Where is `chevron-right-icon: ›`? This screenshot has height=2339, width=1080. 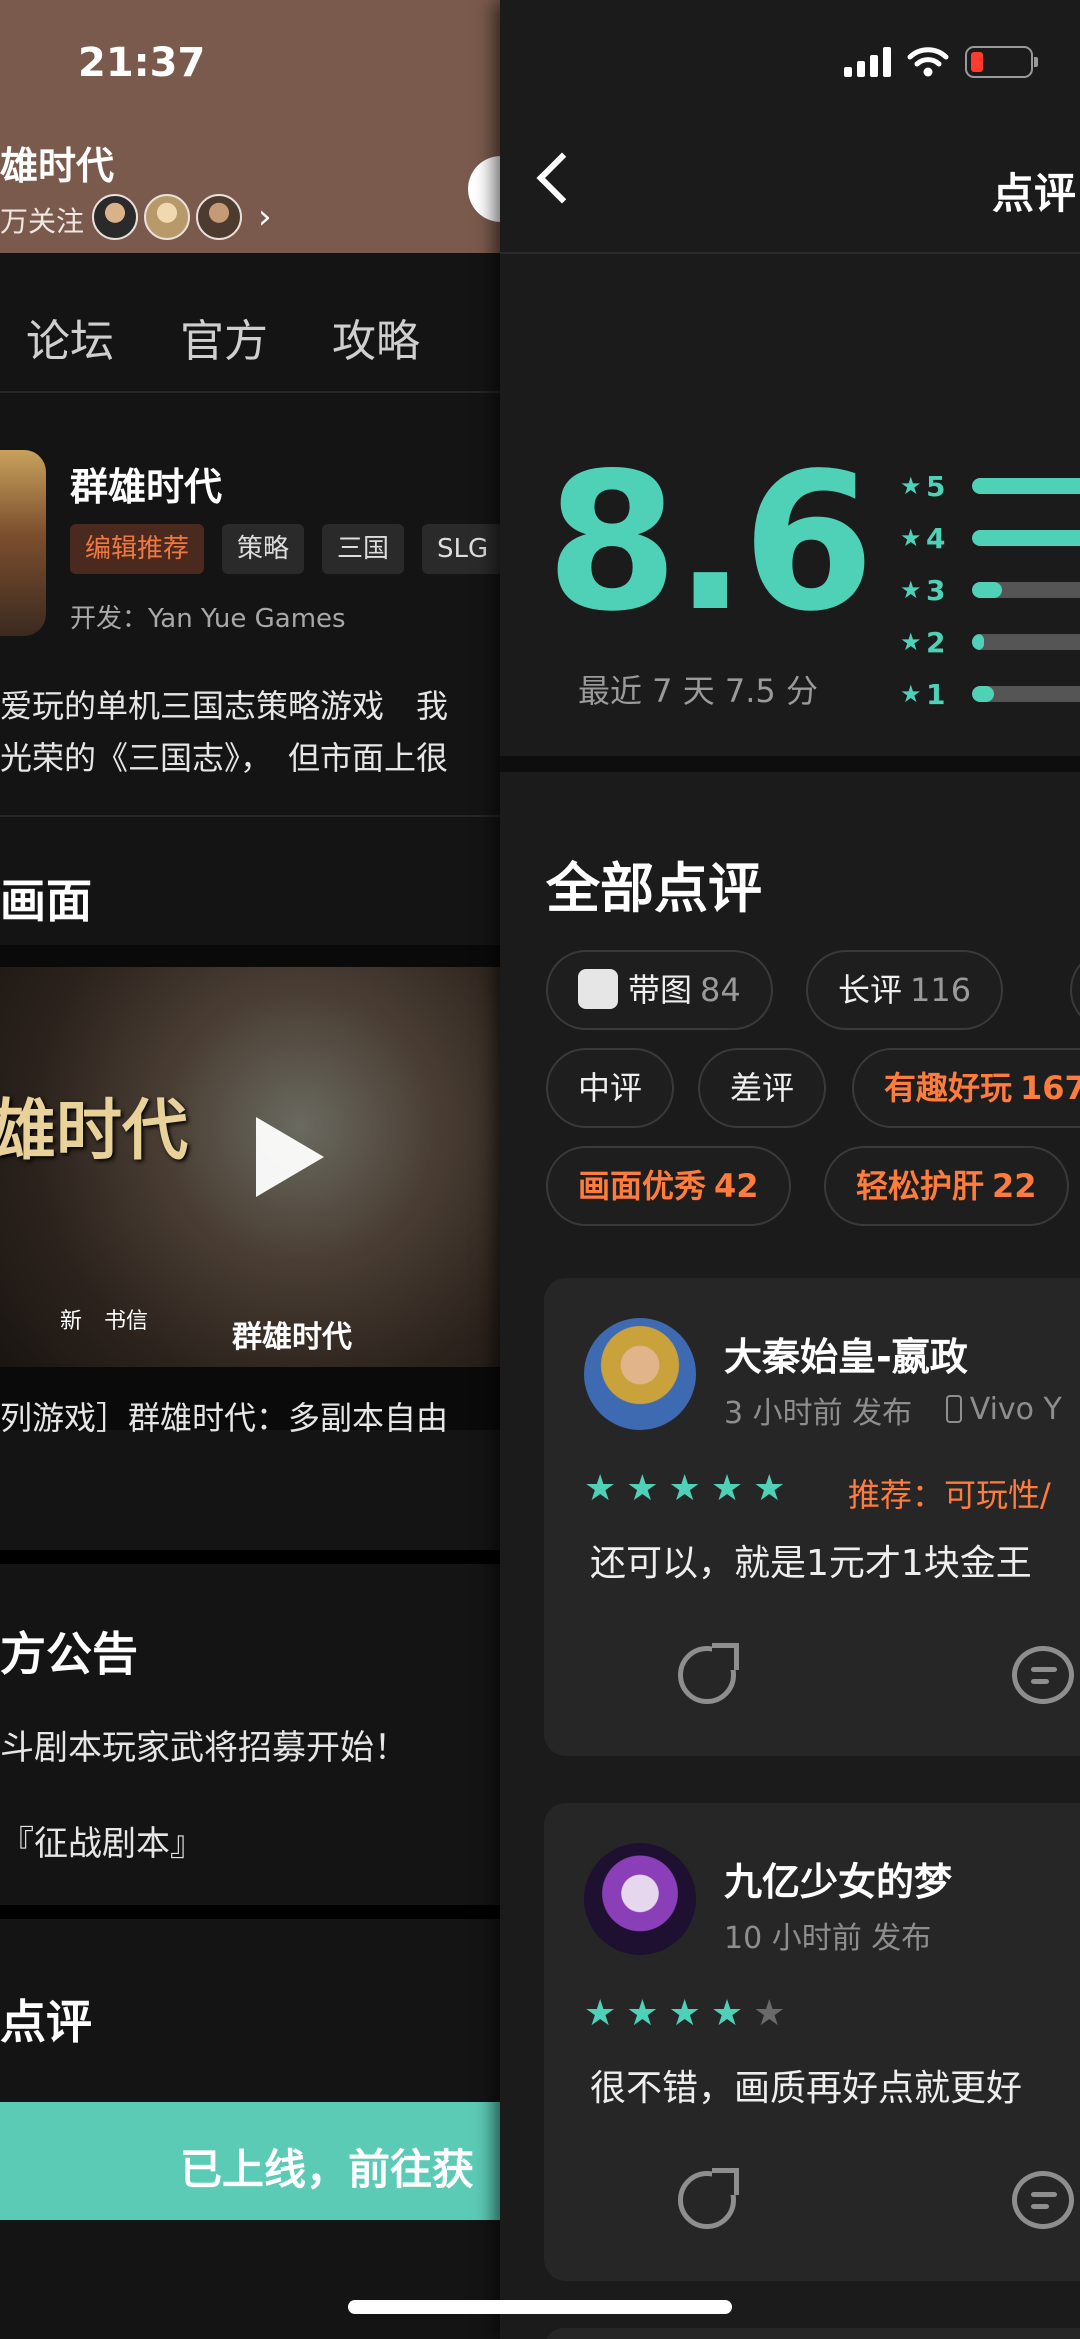
chevron-right-icon: › is located at coordinates (265, 217).